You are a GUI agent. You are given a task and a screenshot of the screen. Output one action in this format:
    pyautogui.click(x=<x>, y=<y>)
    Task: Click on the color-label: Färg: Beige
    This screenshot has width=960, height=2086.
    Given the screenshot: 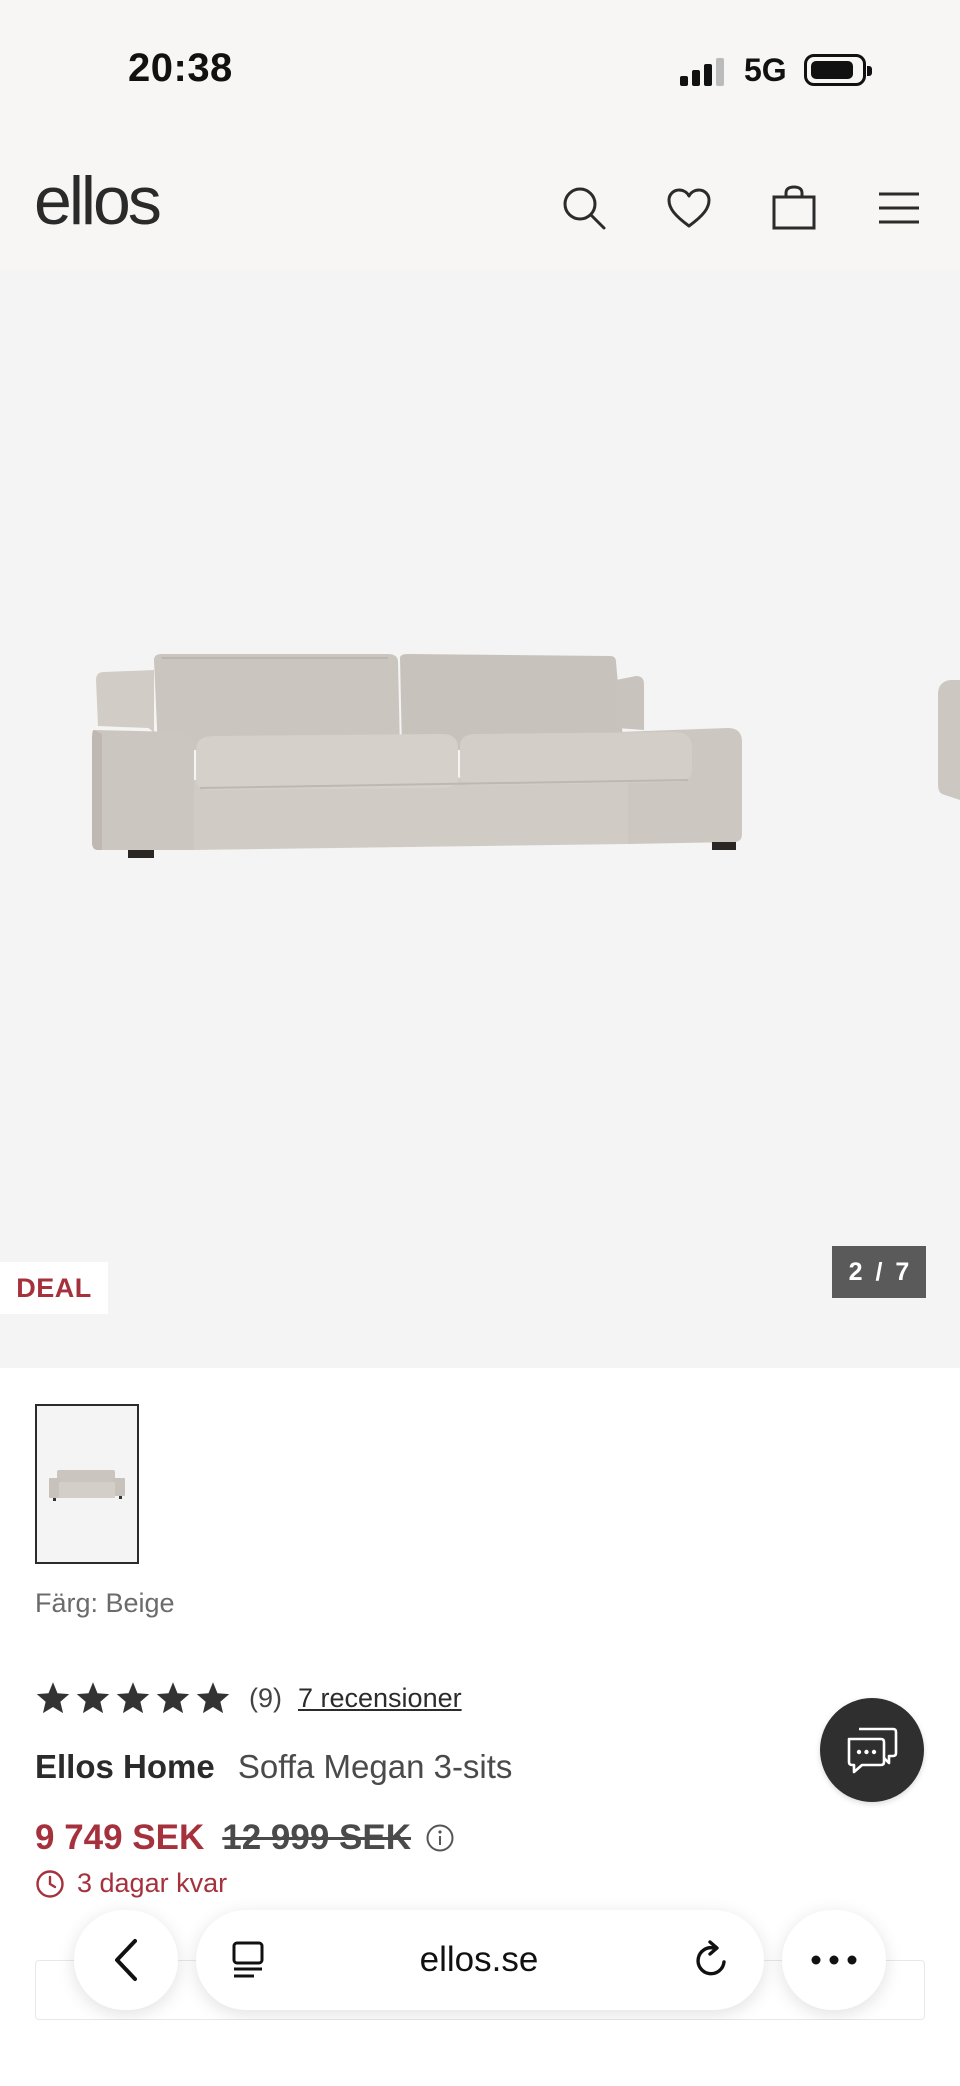 What is the action you would take?
    pyautogui.click(x=105, y=1603)
    